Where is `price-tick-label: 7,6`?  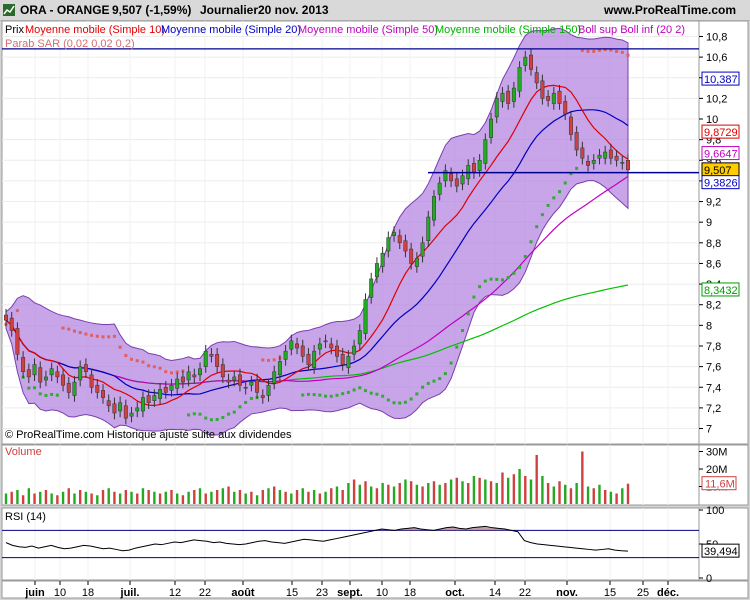
price-tick-label: 7,6 is located at coordinates (713, 368).